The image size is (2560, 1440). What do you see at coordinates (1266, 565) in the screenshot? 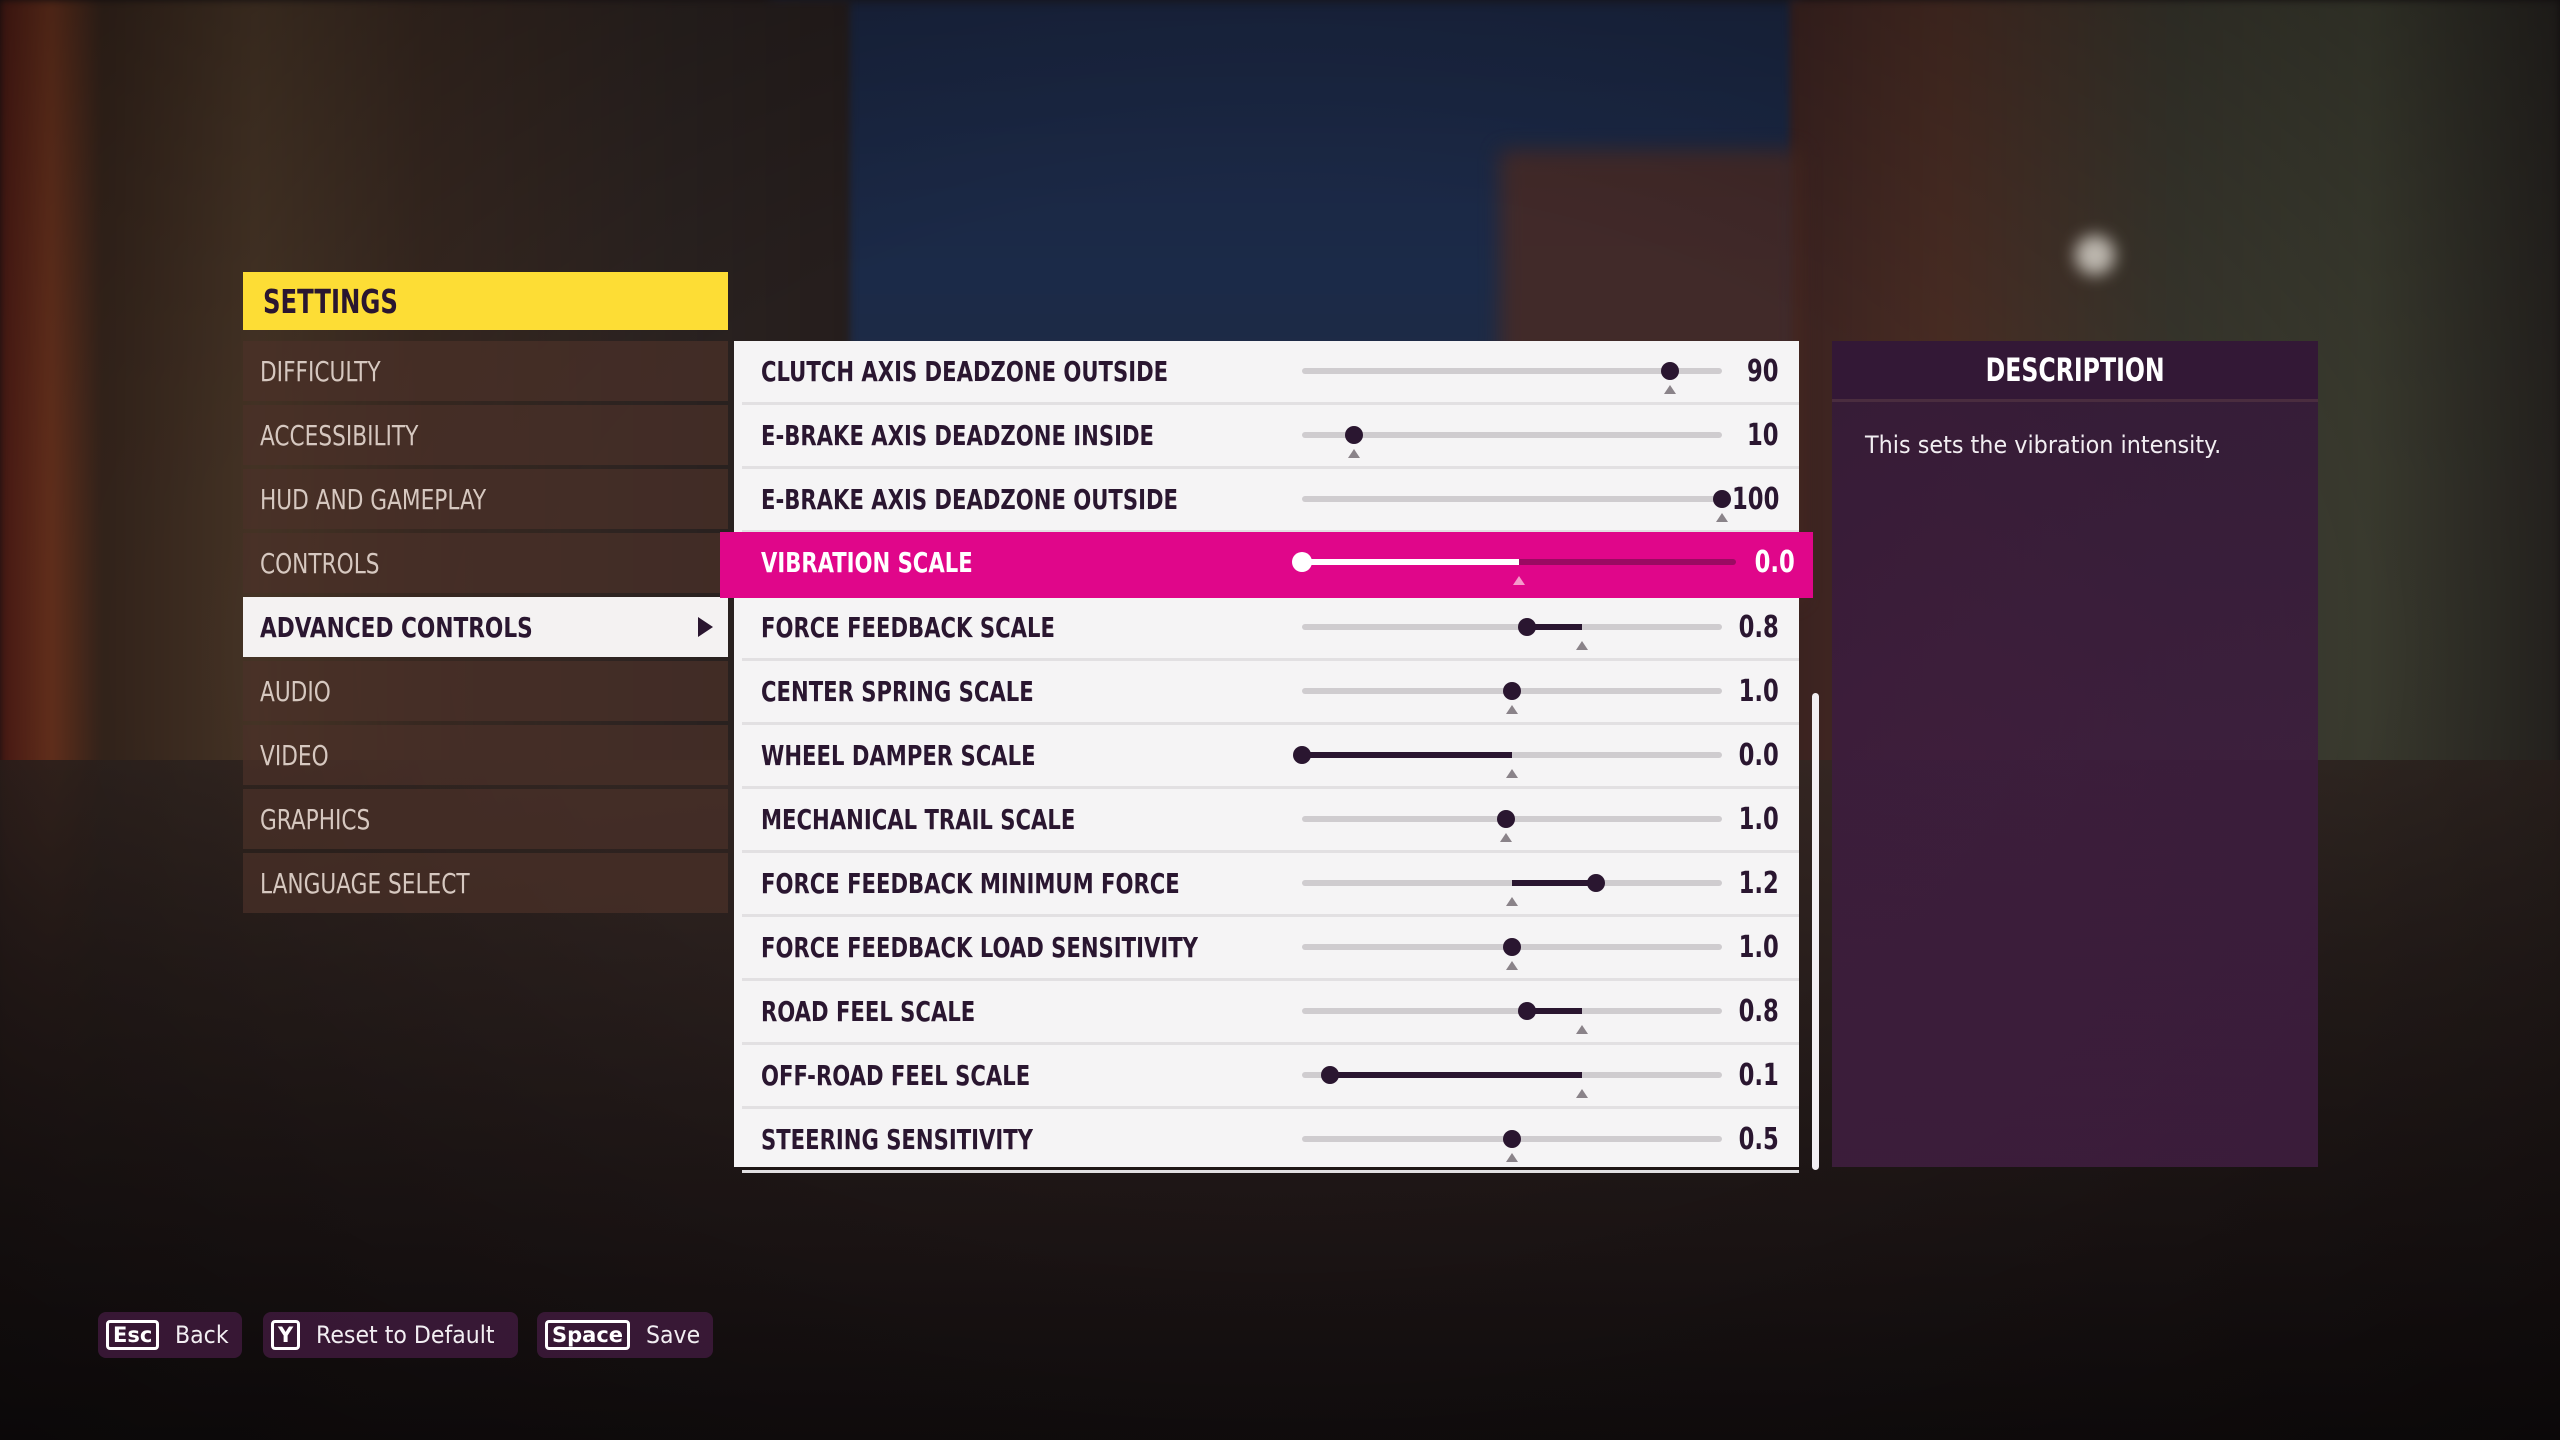
I see `setting-row: VIBRATION SCALE 0.0` at bounding box center [1266, 565].